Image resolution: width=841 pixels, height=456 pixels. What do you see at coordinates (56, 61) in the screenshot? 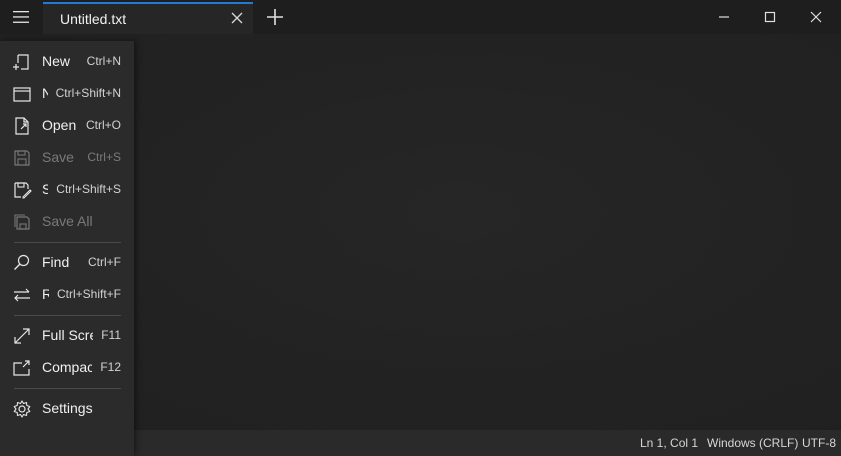
I see `menu-item-label: New` at bounding box center [56, 61].